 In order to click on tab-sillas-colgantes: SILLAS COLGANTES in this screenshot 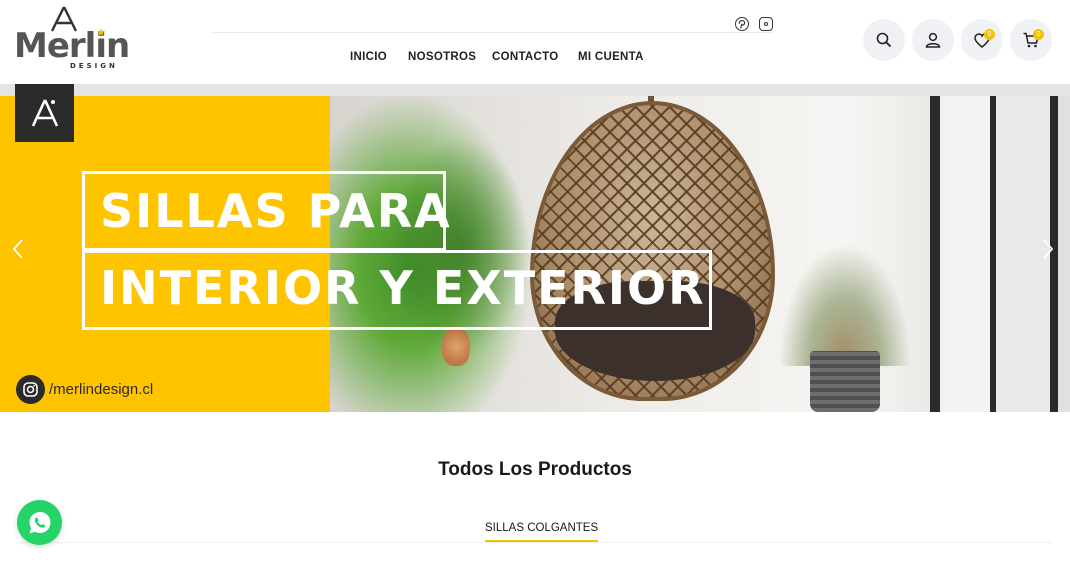, I will do `click(542, 532)`.